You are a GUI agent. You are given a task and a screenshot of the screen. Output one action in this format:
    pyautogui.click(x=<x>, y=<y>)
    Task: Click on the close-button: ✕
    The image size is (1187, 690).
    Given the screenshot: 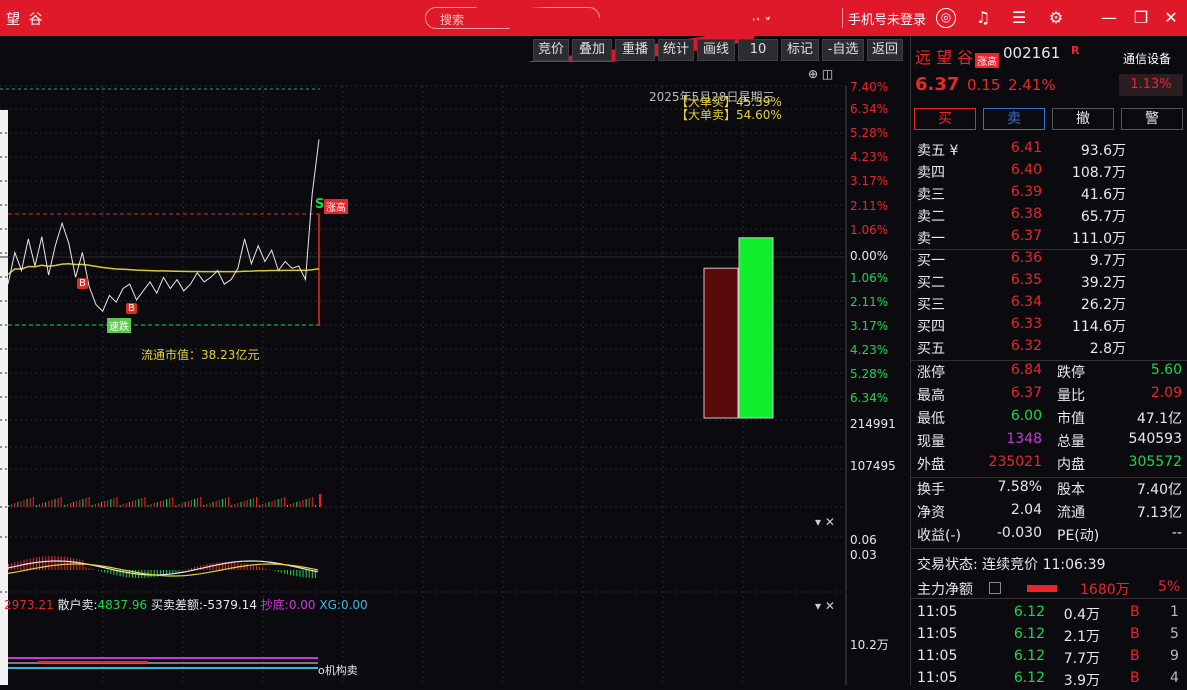 What is the action you would take?
    pyautogui.click(x=1171, y=18)
    